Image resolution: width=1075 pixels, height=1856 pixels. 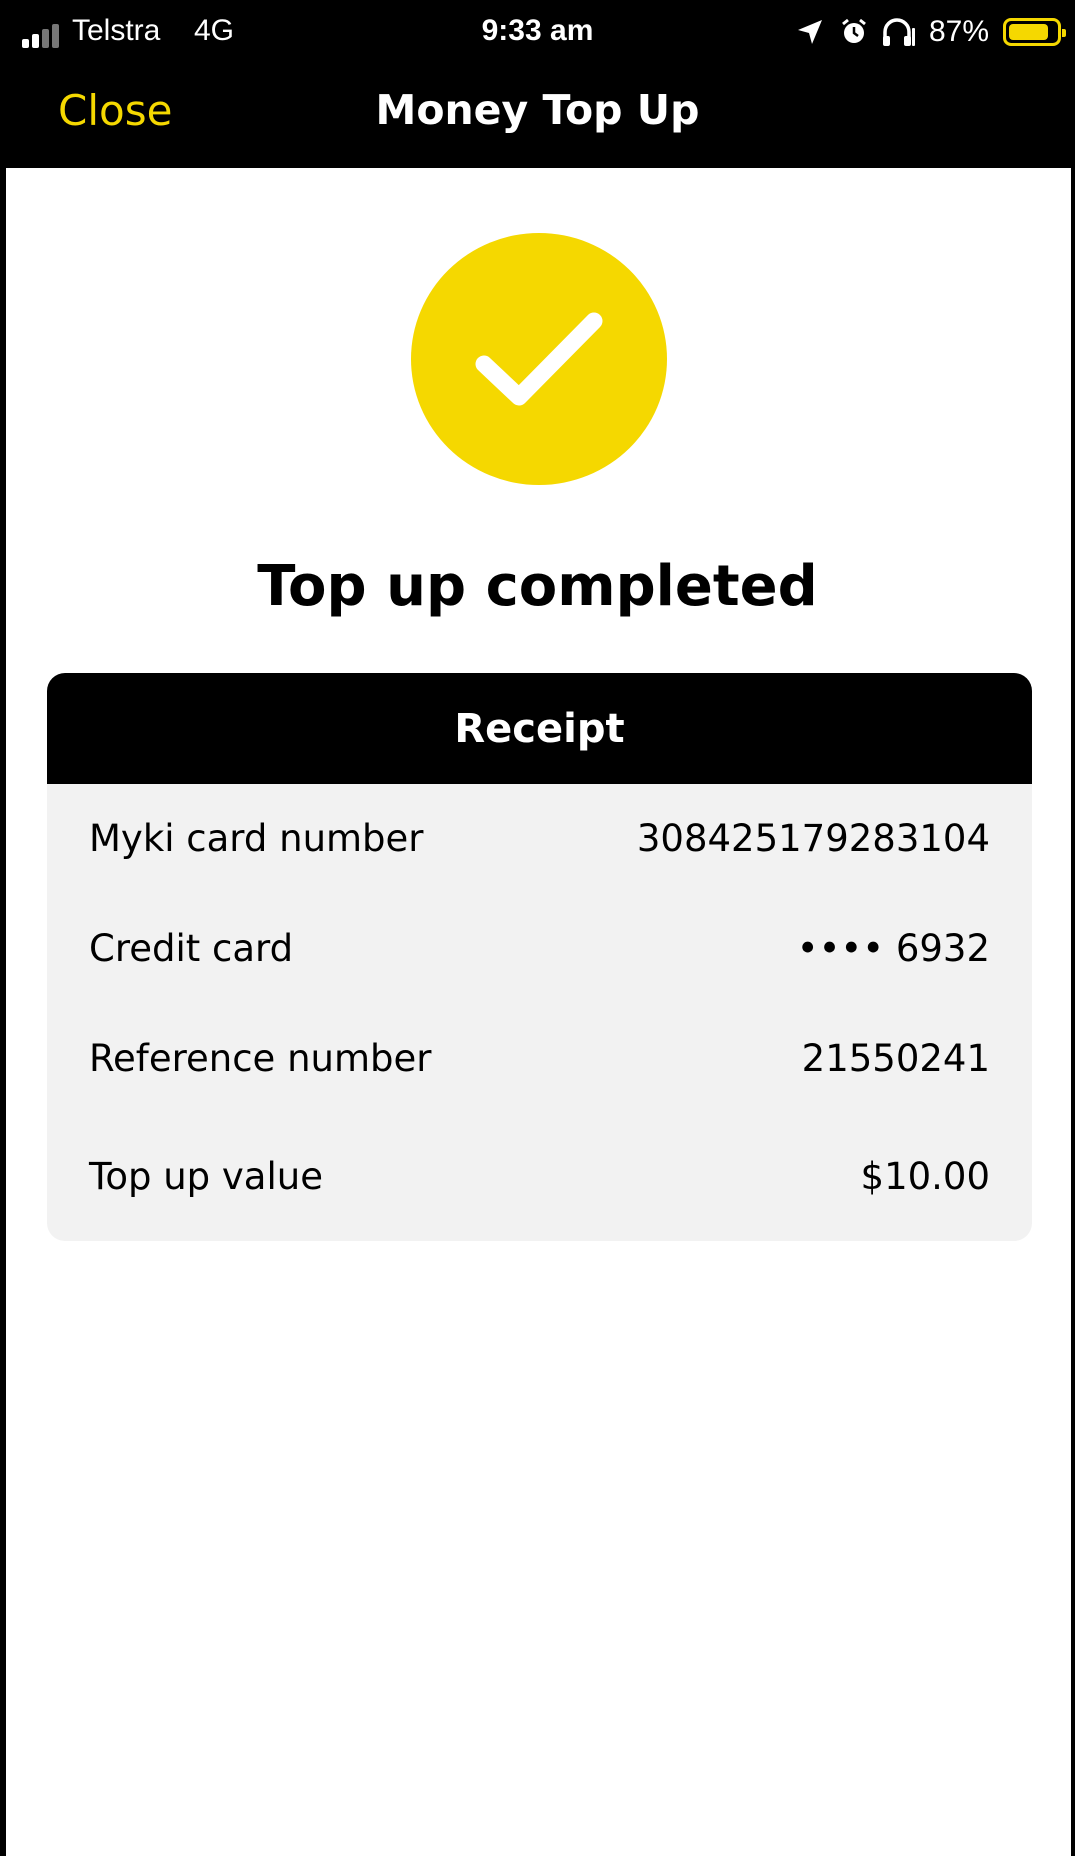 What do you see at coordinates (191, 948) in the screenshot?
I see `receipt-row-label: Credit card` at bounding box center [191, 948].